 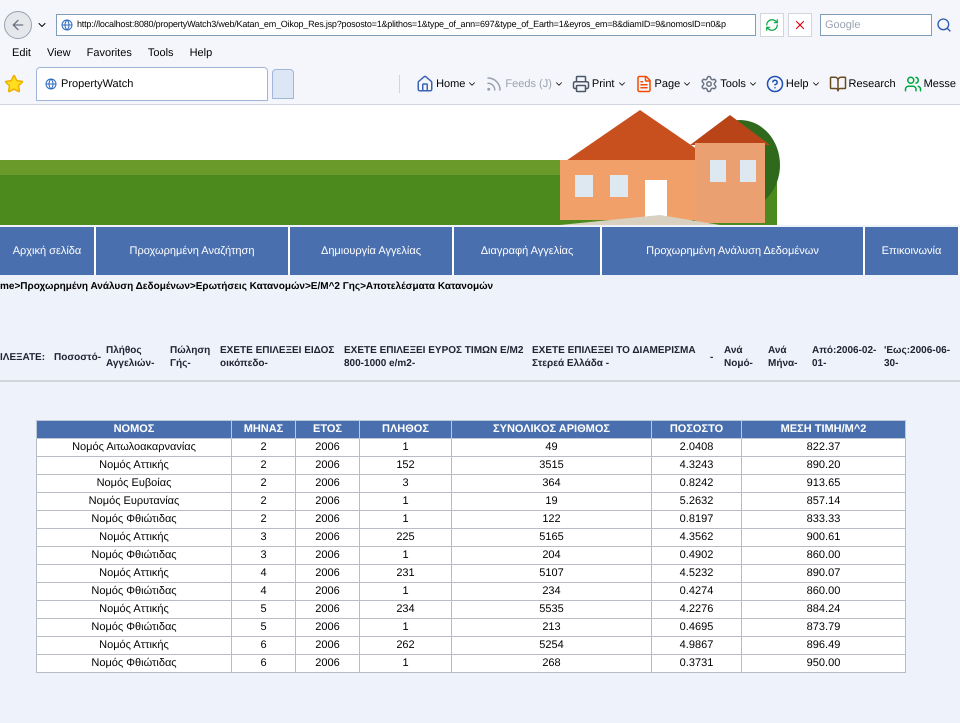 I want to click on table-cell: Νομός Αττικής, so click(x=134, y=609).